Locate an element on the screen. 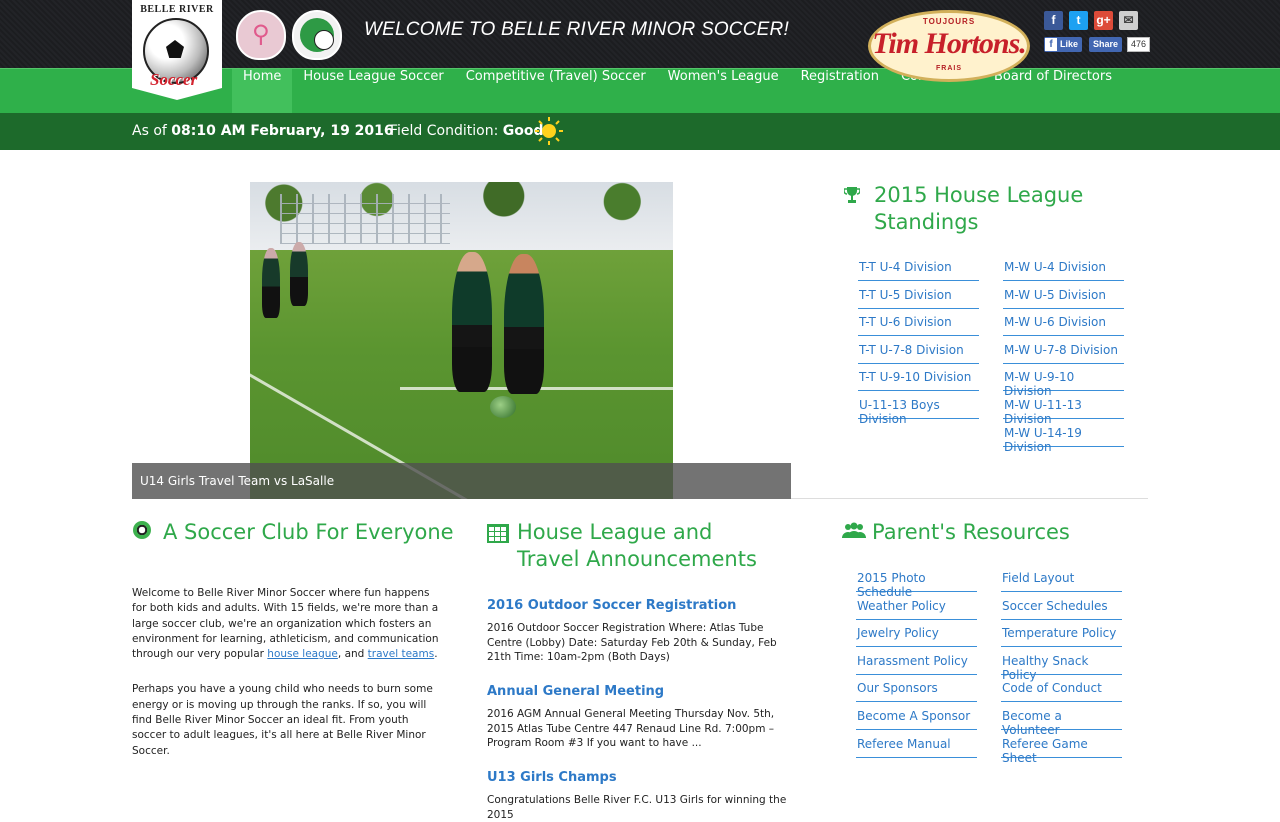 The height and width of the screenshot is (822, 1280). resource-link: Healthy Snack Policy is located at coordinates (1061, 665).